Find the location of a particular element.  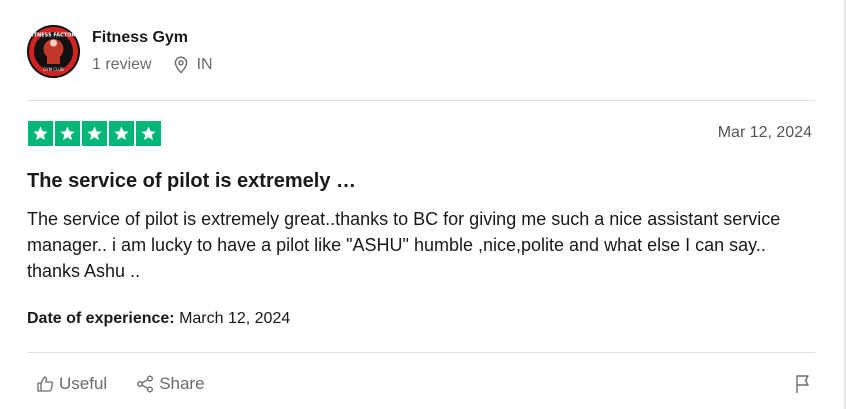

review-date: Mar 12, 2024 is located at coordinates (764, 132).